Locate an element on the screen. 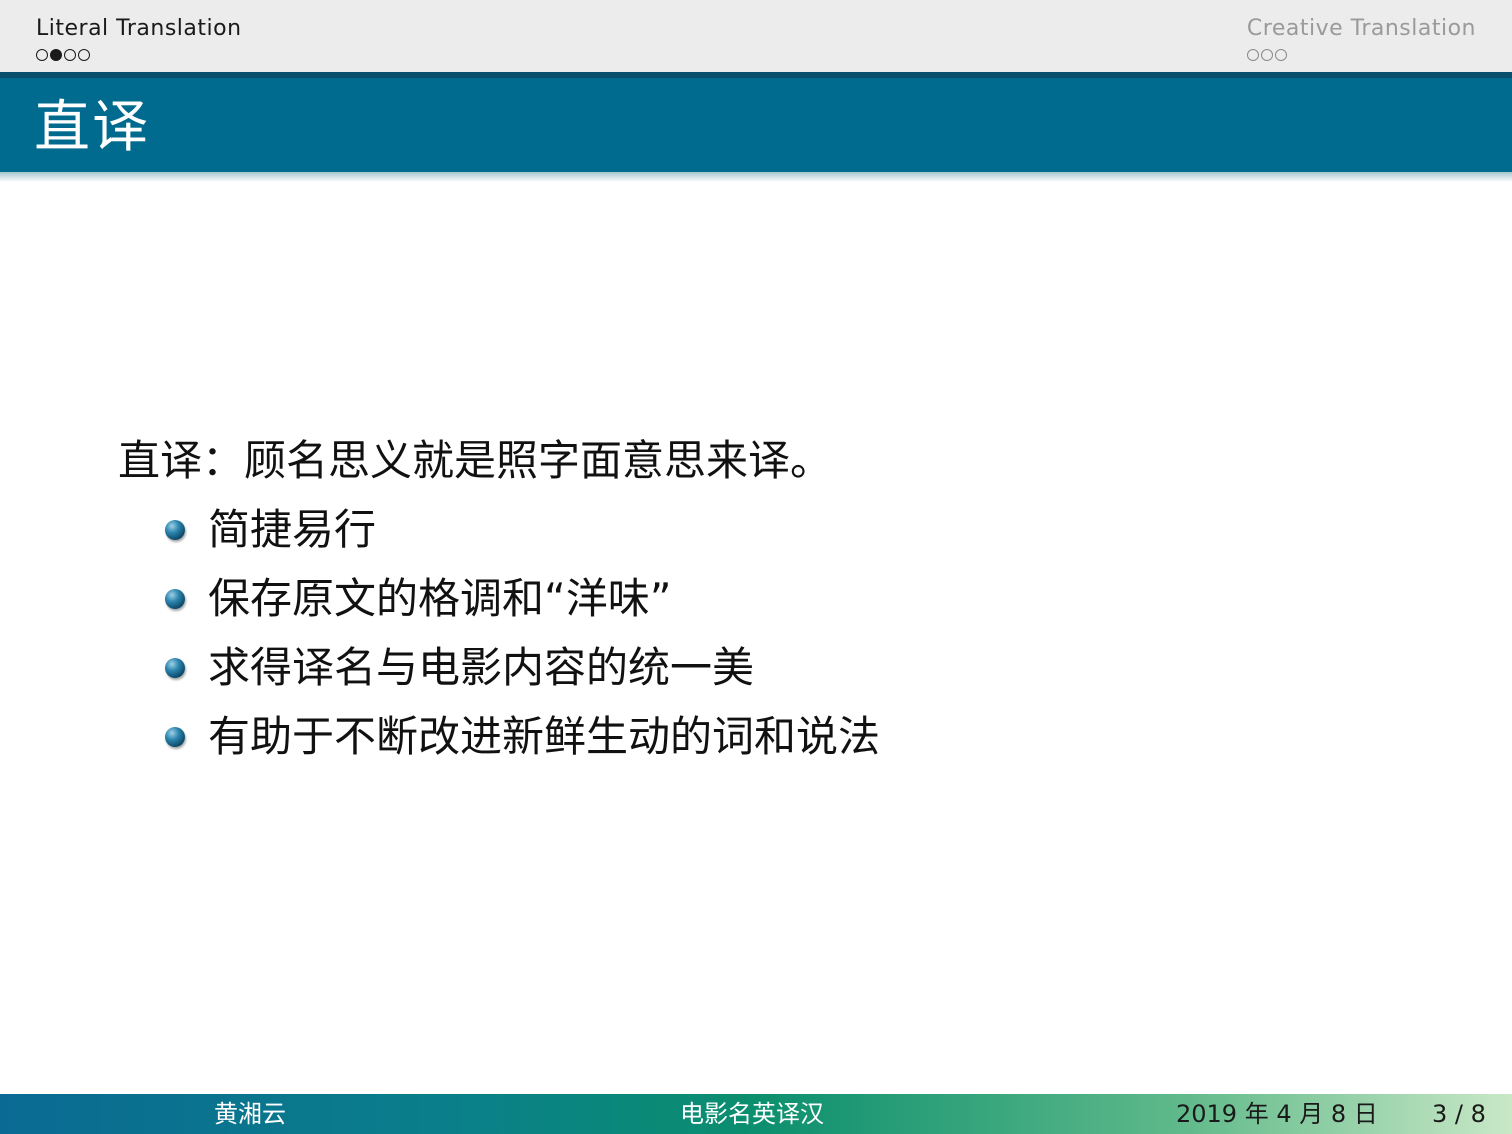 This screenshot has height=1134, width=1512. bullet-item: 简捷易行 is located at coordinates (768, 534).